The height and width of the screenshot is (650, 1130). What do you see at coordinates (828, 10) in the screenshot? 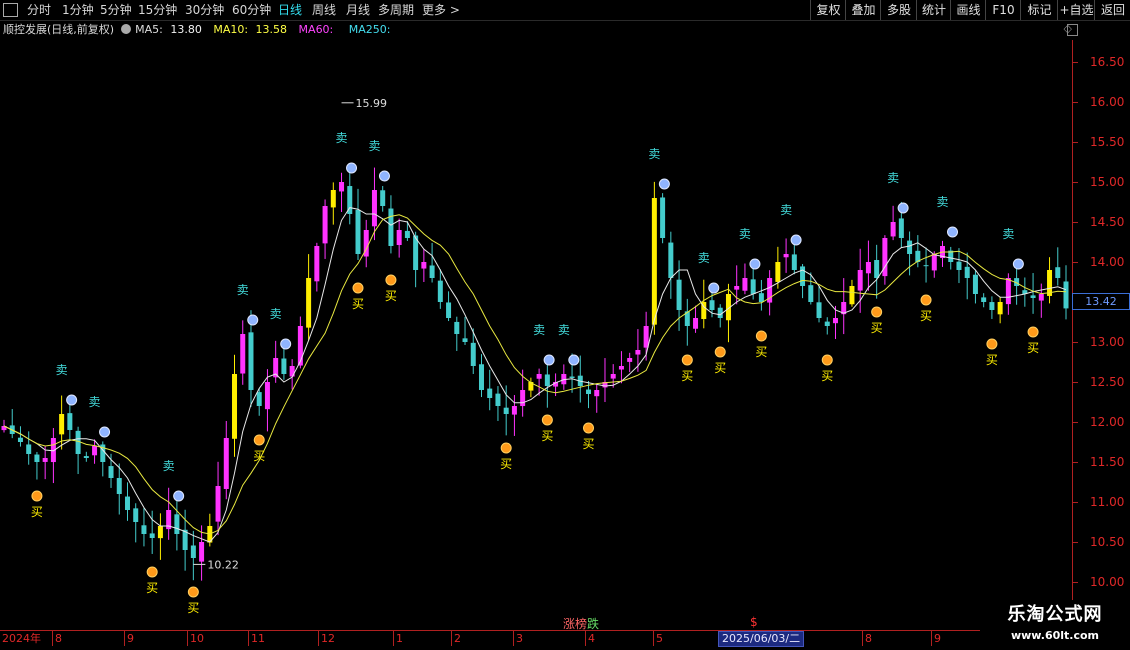
I see `tool-button-0: 复权` at bounding box center [828, 10].